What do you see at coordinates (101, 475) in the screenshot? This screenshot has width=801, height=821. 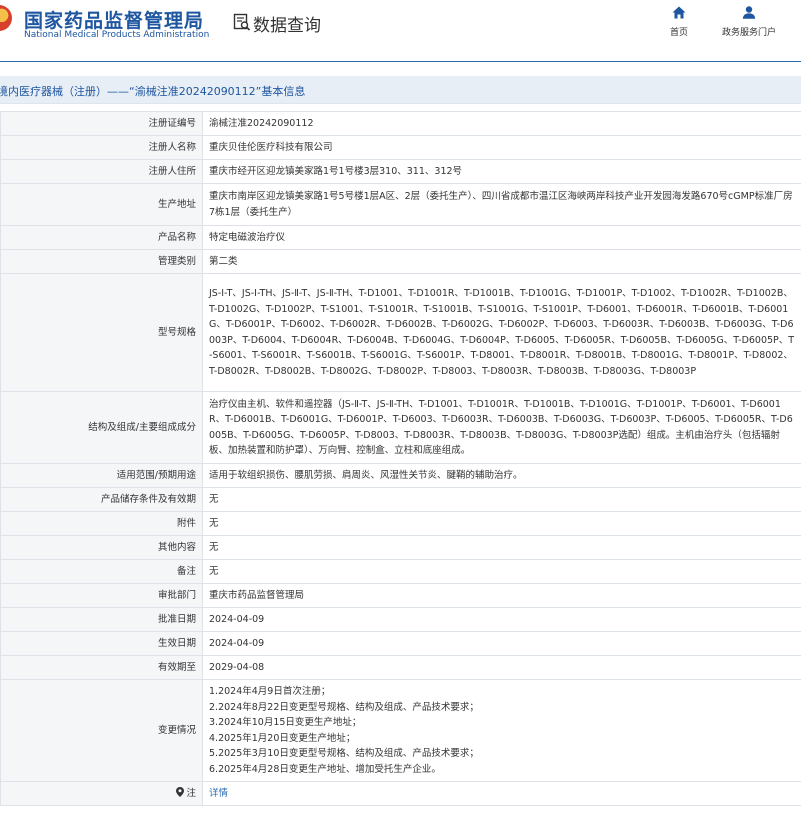 I see `field-label: 适用范围/预期用途` at bounding box center [101, 475].